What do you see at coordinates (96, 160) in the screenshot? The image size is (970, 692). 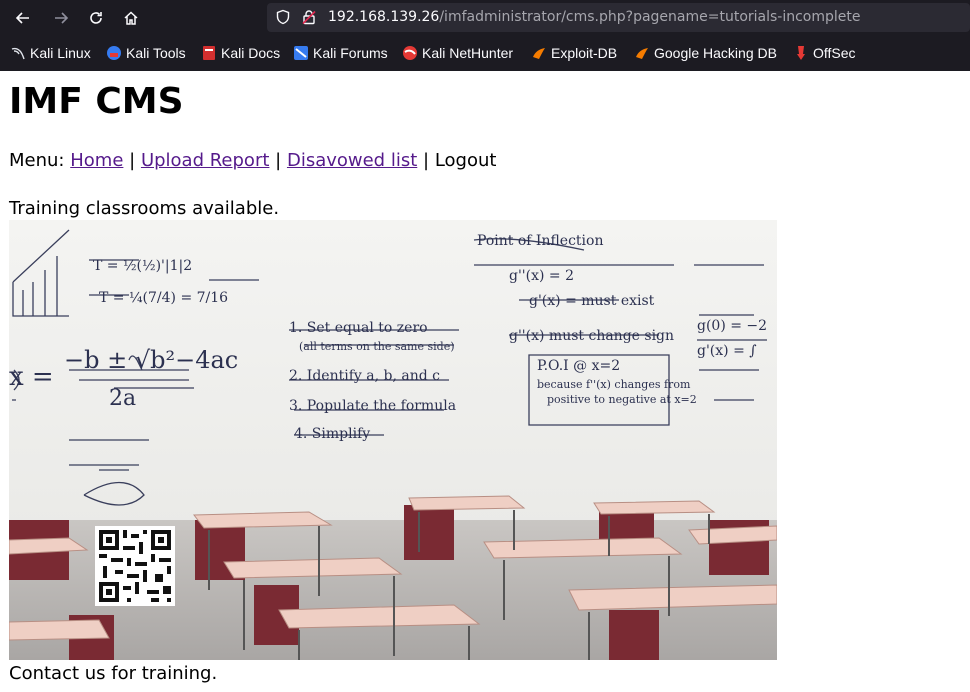 I see `menu-link-home: Home` at bounding box center [96, 160].